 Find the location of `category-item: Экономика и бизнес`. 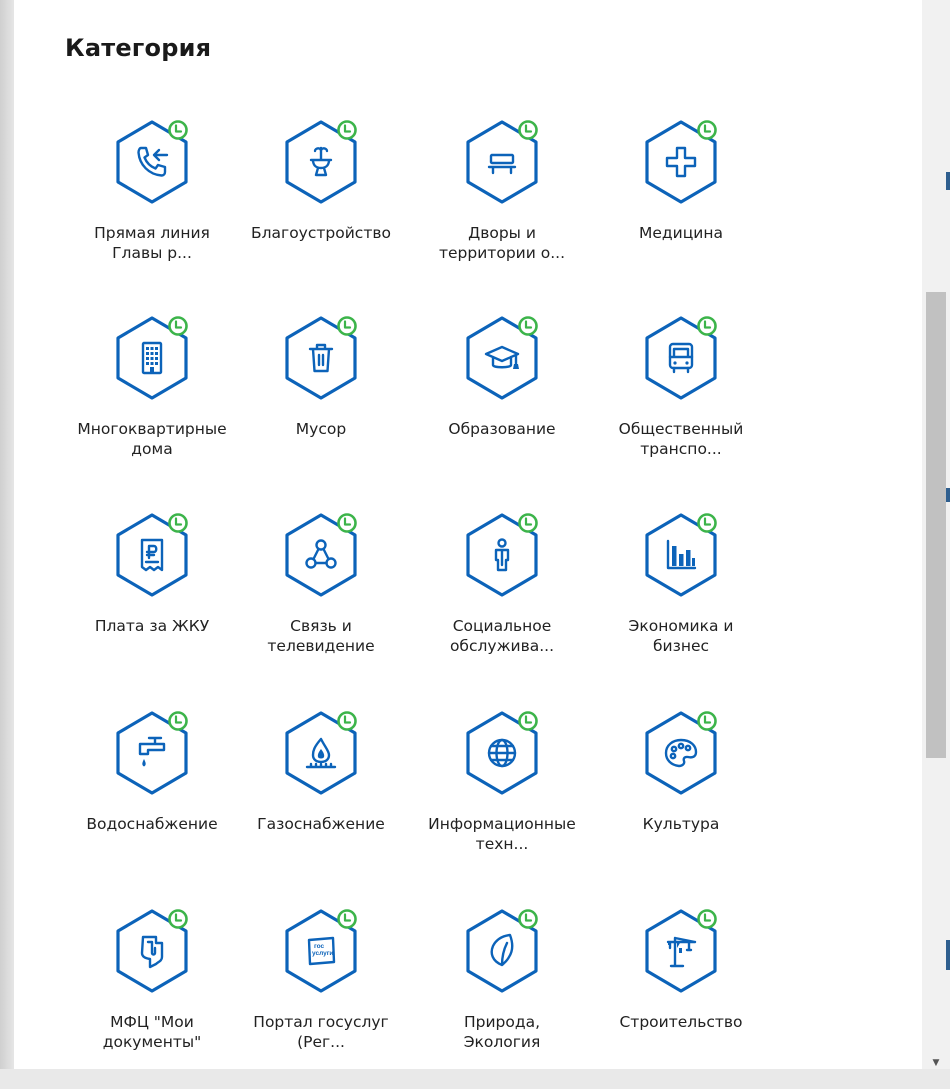

category-item: Экономика и бизнес is located at coordinates (681, 598).